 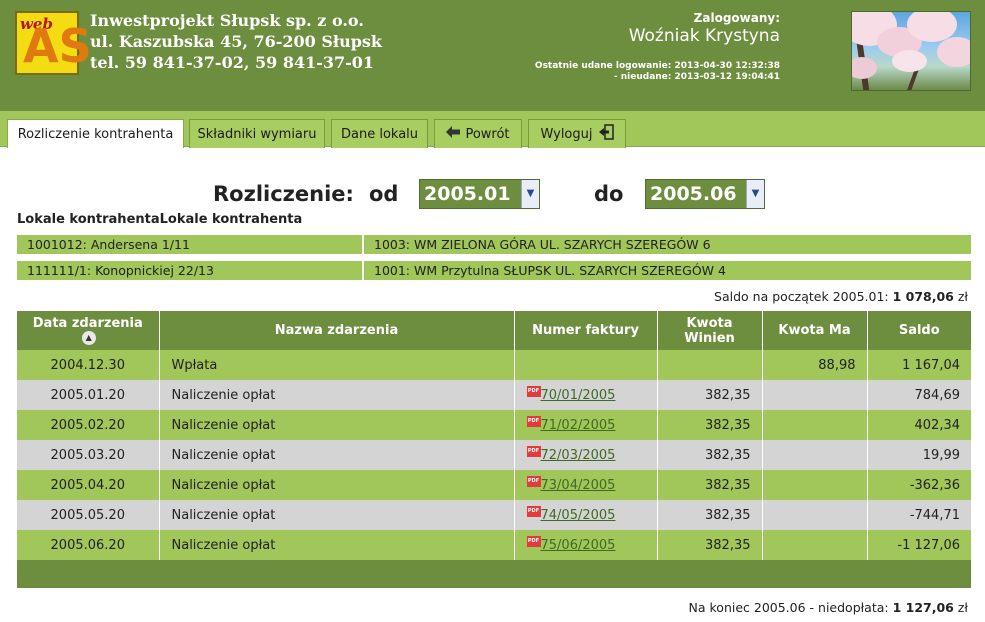 I want to click on tab-rozliczenie-kontrahenta: Rozliczenie kontrahenta, so click(x=95, y=133).